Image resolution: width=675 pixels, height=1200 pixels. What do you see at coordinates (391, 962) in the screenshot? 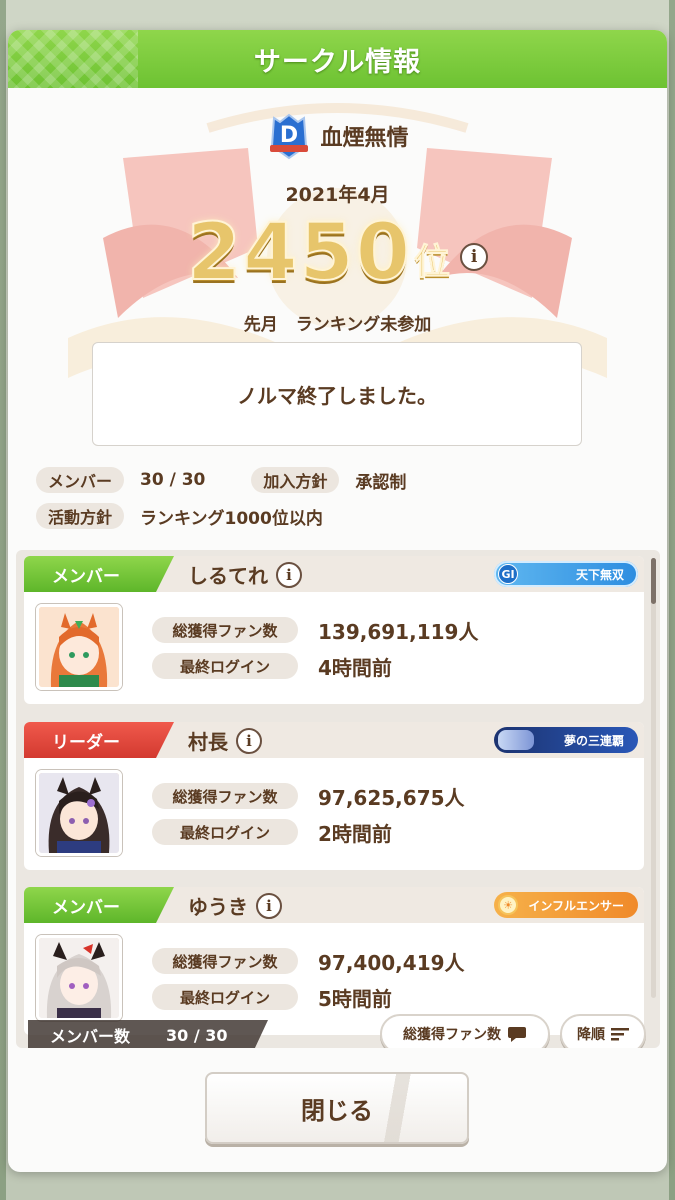
I see `fans-value: 97,400,419人` at bounding box center [391, 962].